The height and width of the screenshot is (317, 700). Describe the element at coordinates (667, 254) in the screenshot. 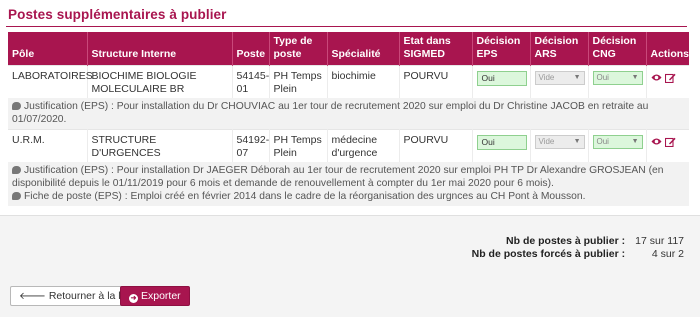

I see `total-forces-value: 4 sur 2` at that location.